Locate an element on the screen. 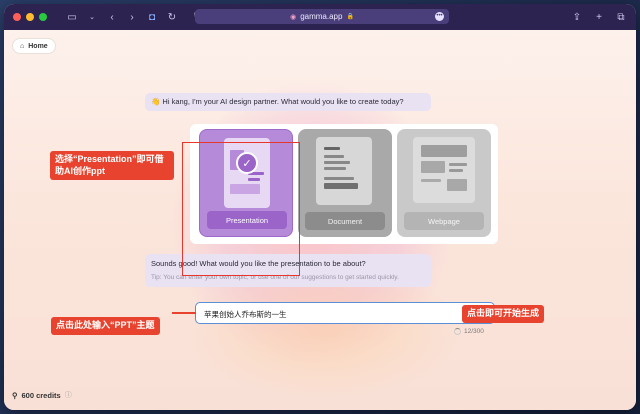 The width and height of the screenshot is (640, 414). close-window-button is located at coordinates (17, 17).